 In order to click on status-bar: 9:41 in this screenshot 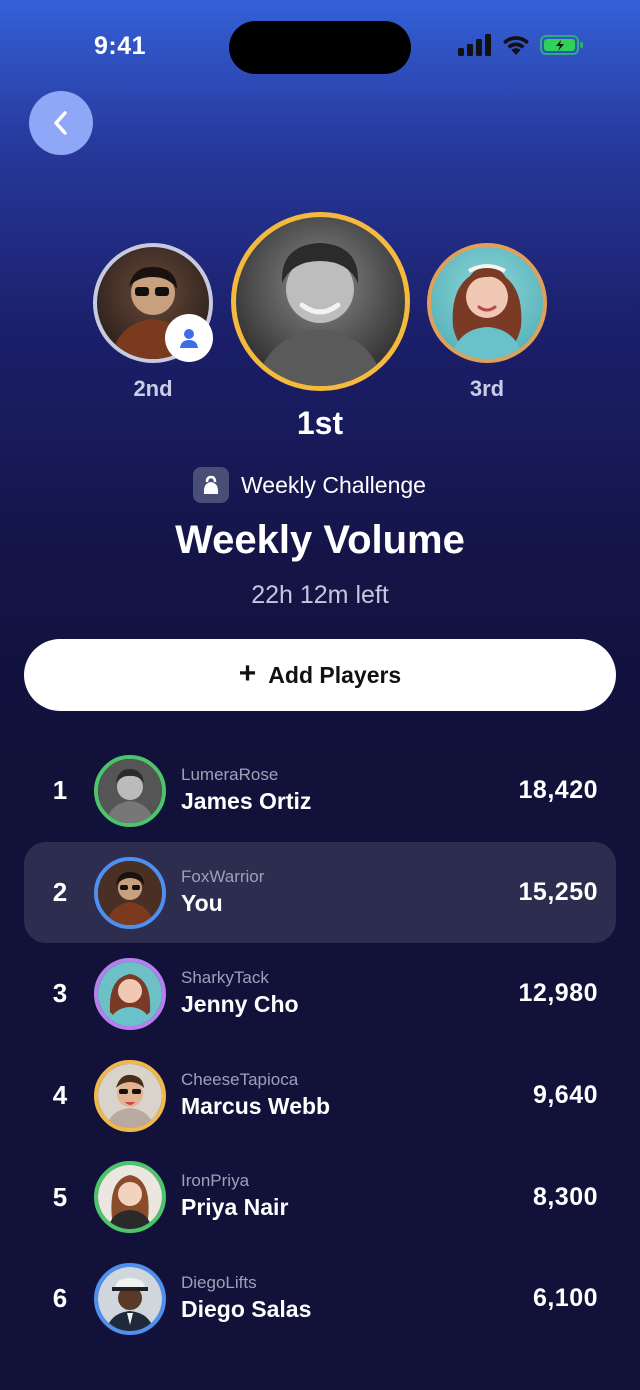, I will do `click(320, 47)`.